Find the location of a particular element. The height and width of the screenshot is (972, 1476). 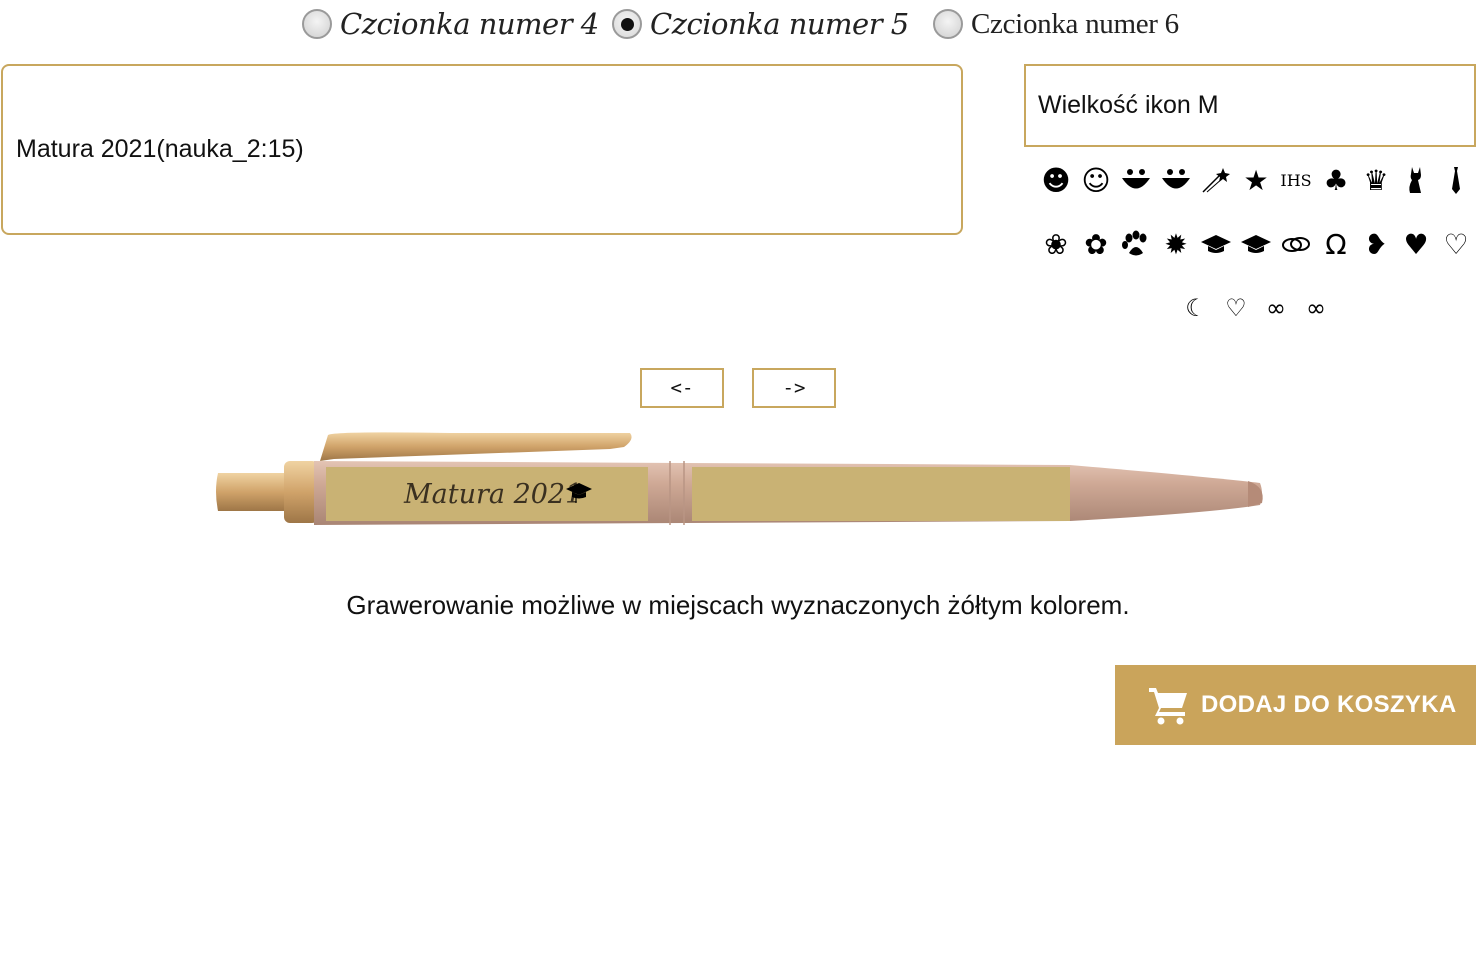

grin-face-icon is located at coordinates (1136, 180).